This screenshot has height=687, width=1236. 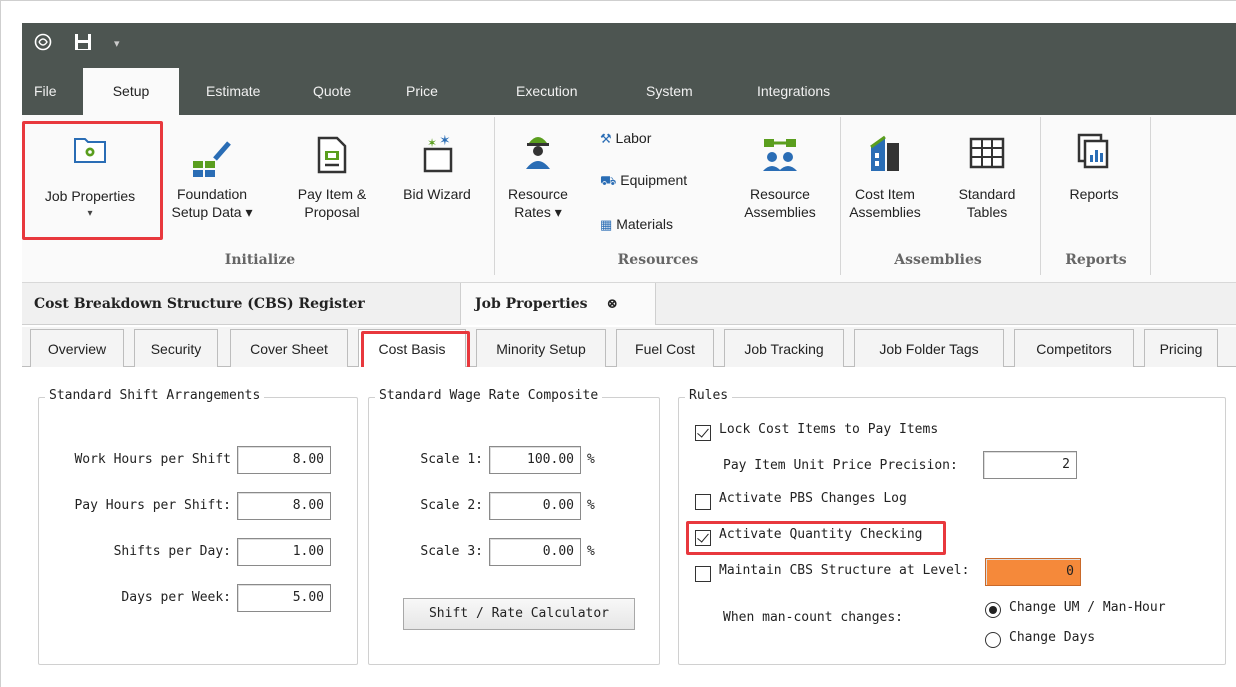 I want to click on highlight-quantity-checking, so click(x=816, y=538).